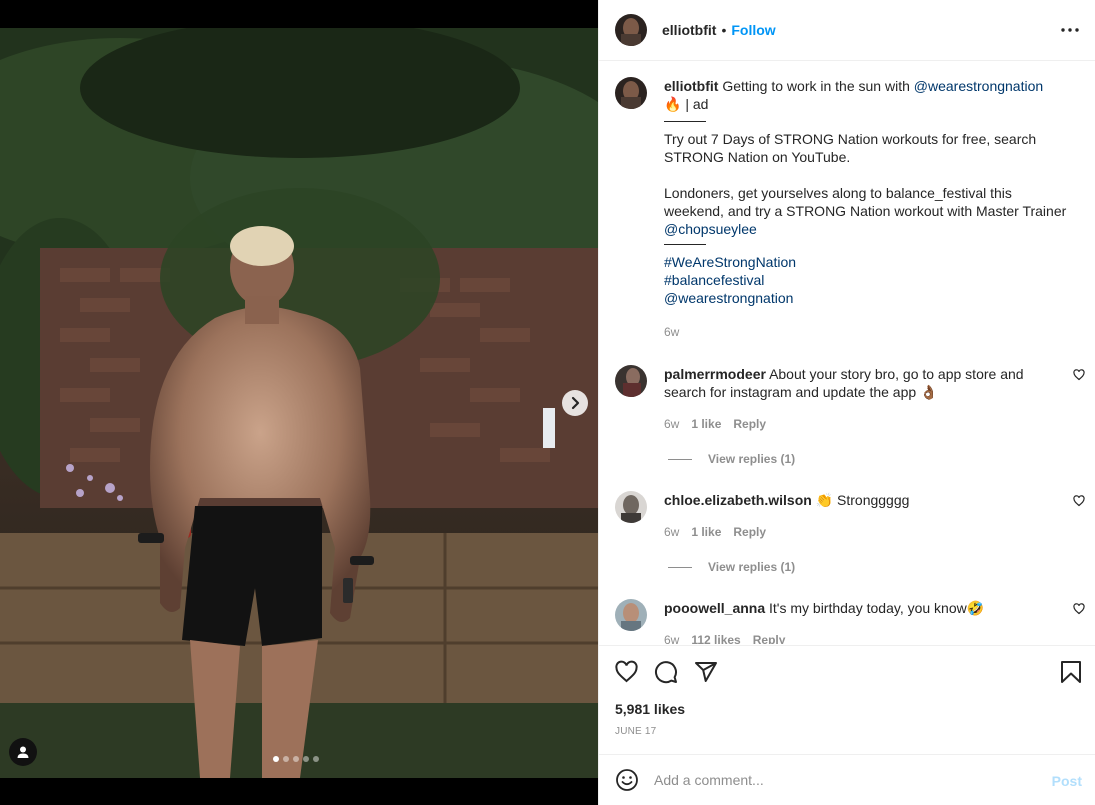 Image resolution: width=1095 pixels, height=805 pixels. I want to click on comment-text: It's my birthday today, you know🤣, so click(877, 608).